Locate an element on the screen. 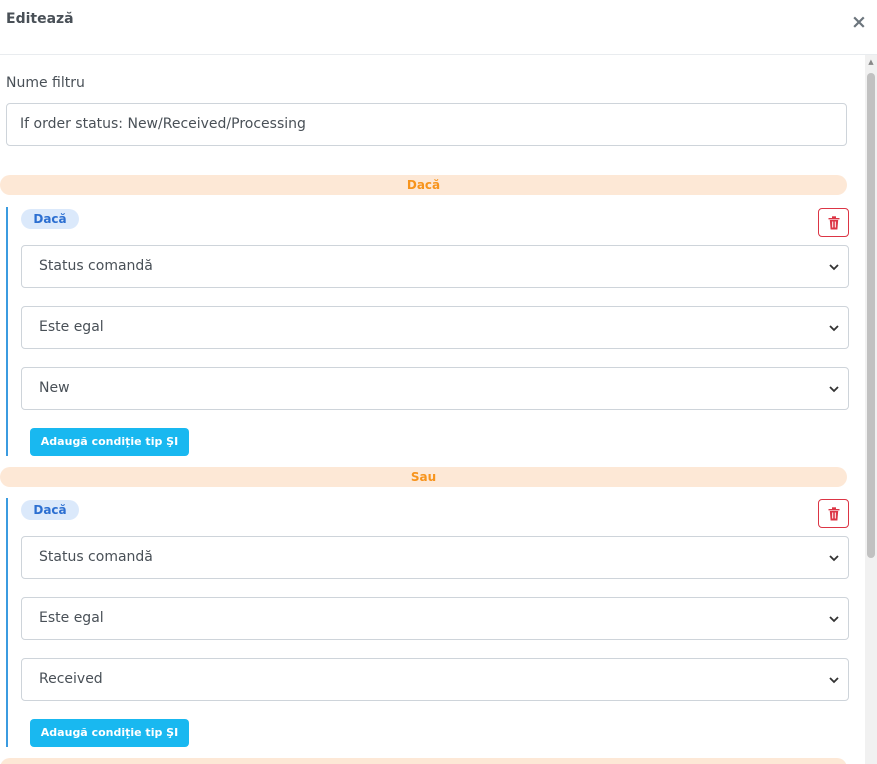 Image resolution: width=877 pixels, height=764 pixels. divider-sau: Sau is located at coordinates (423, 477).